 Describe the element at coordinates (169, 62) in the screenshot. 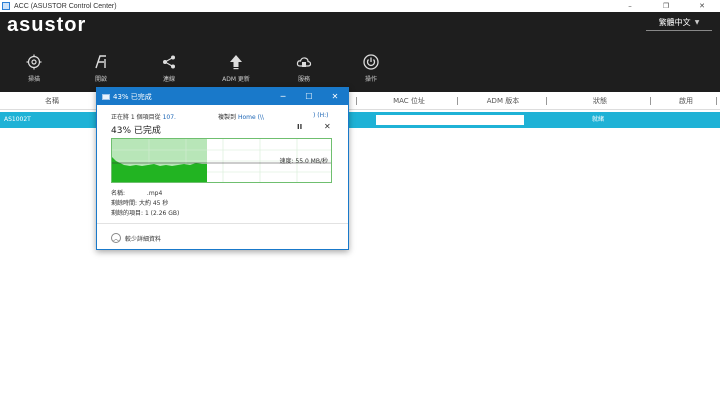

I see `share-icon` at that location.